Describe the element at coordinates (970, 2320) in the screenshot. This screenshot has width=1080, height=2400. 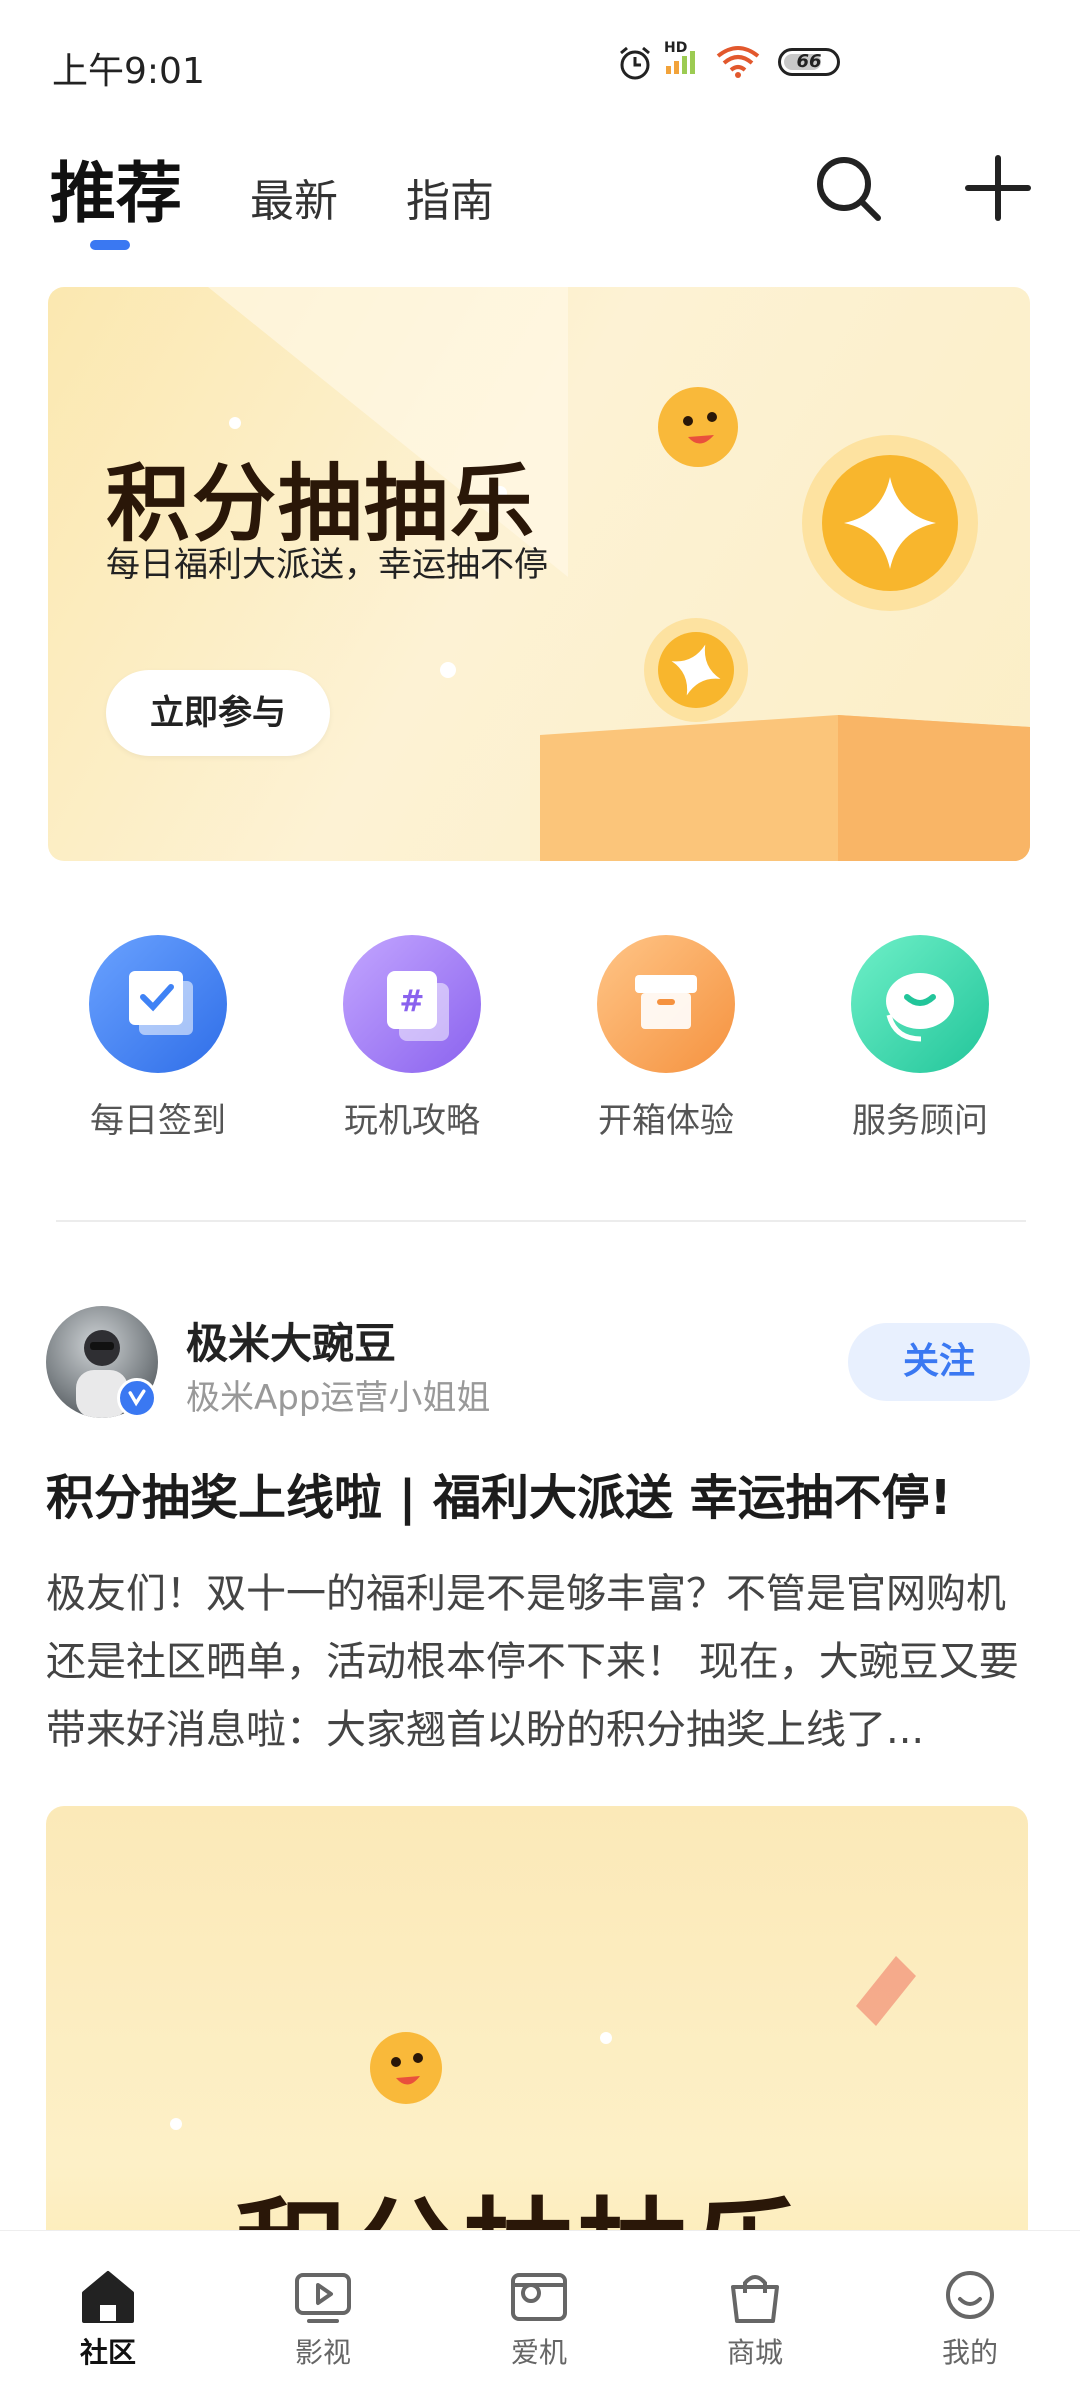
I see `nav-profile: 我的` at that location.